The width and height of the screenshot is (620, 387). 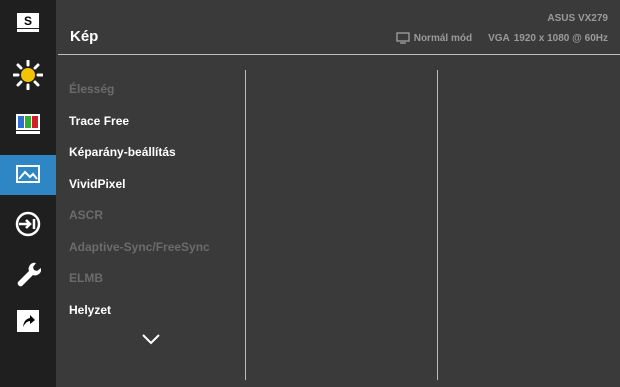 I want to click on s-letter-icon: S, so click(x=28, y=22).